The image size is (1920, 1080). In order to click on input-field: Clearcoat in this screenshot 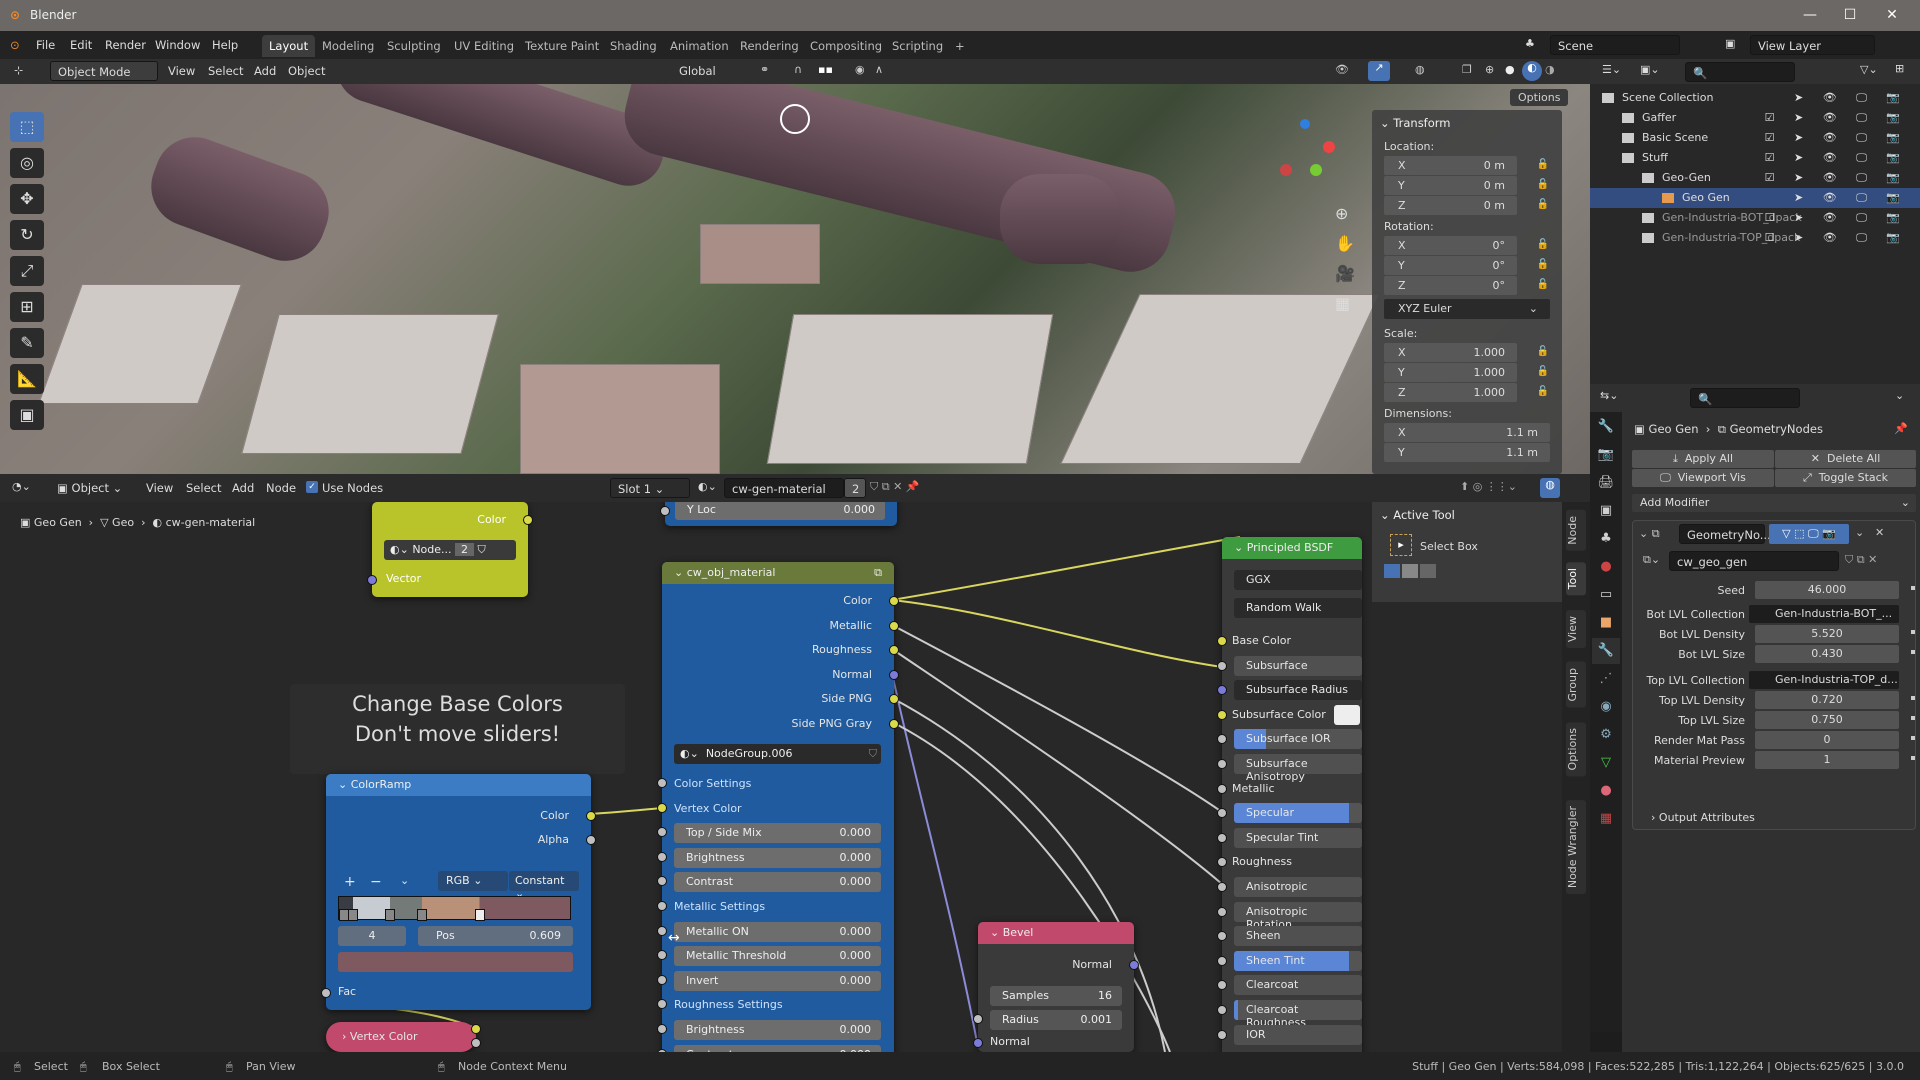, I will do `click(1298, 985)`.